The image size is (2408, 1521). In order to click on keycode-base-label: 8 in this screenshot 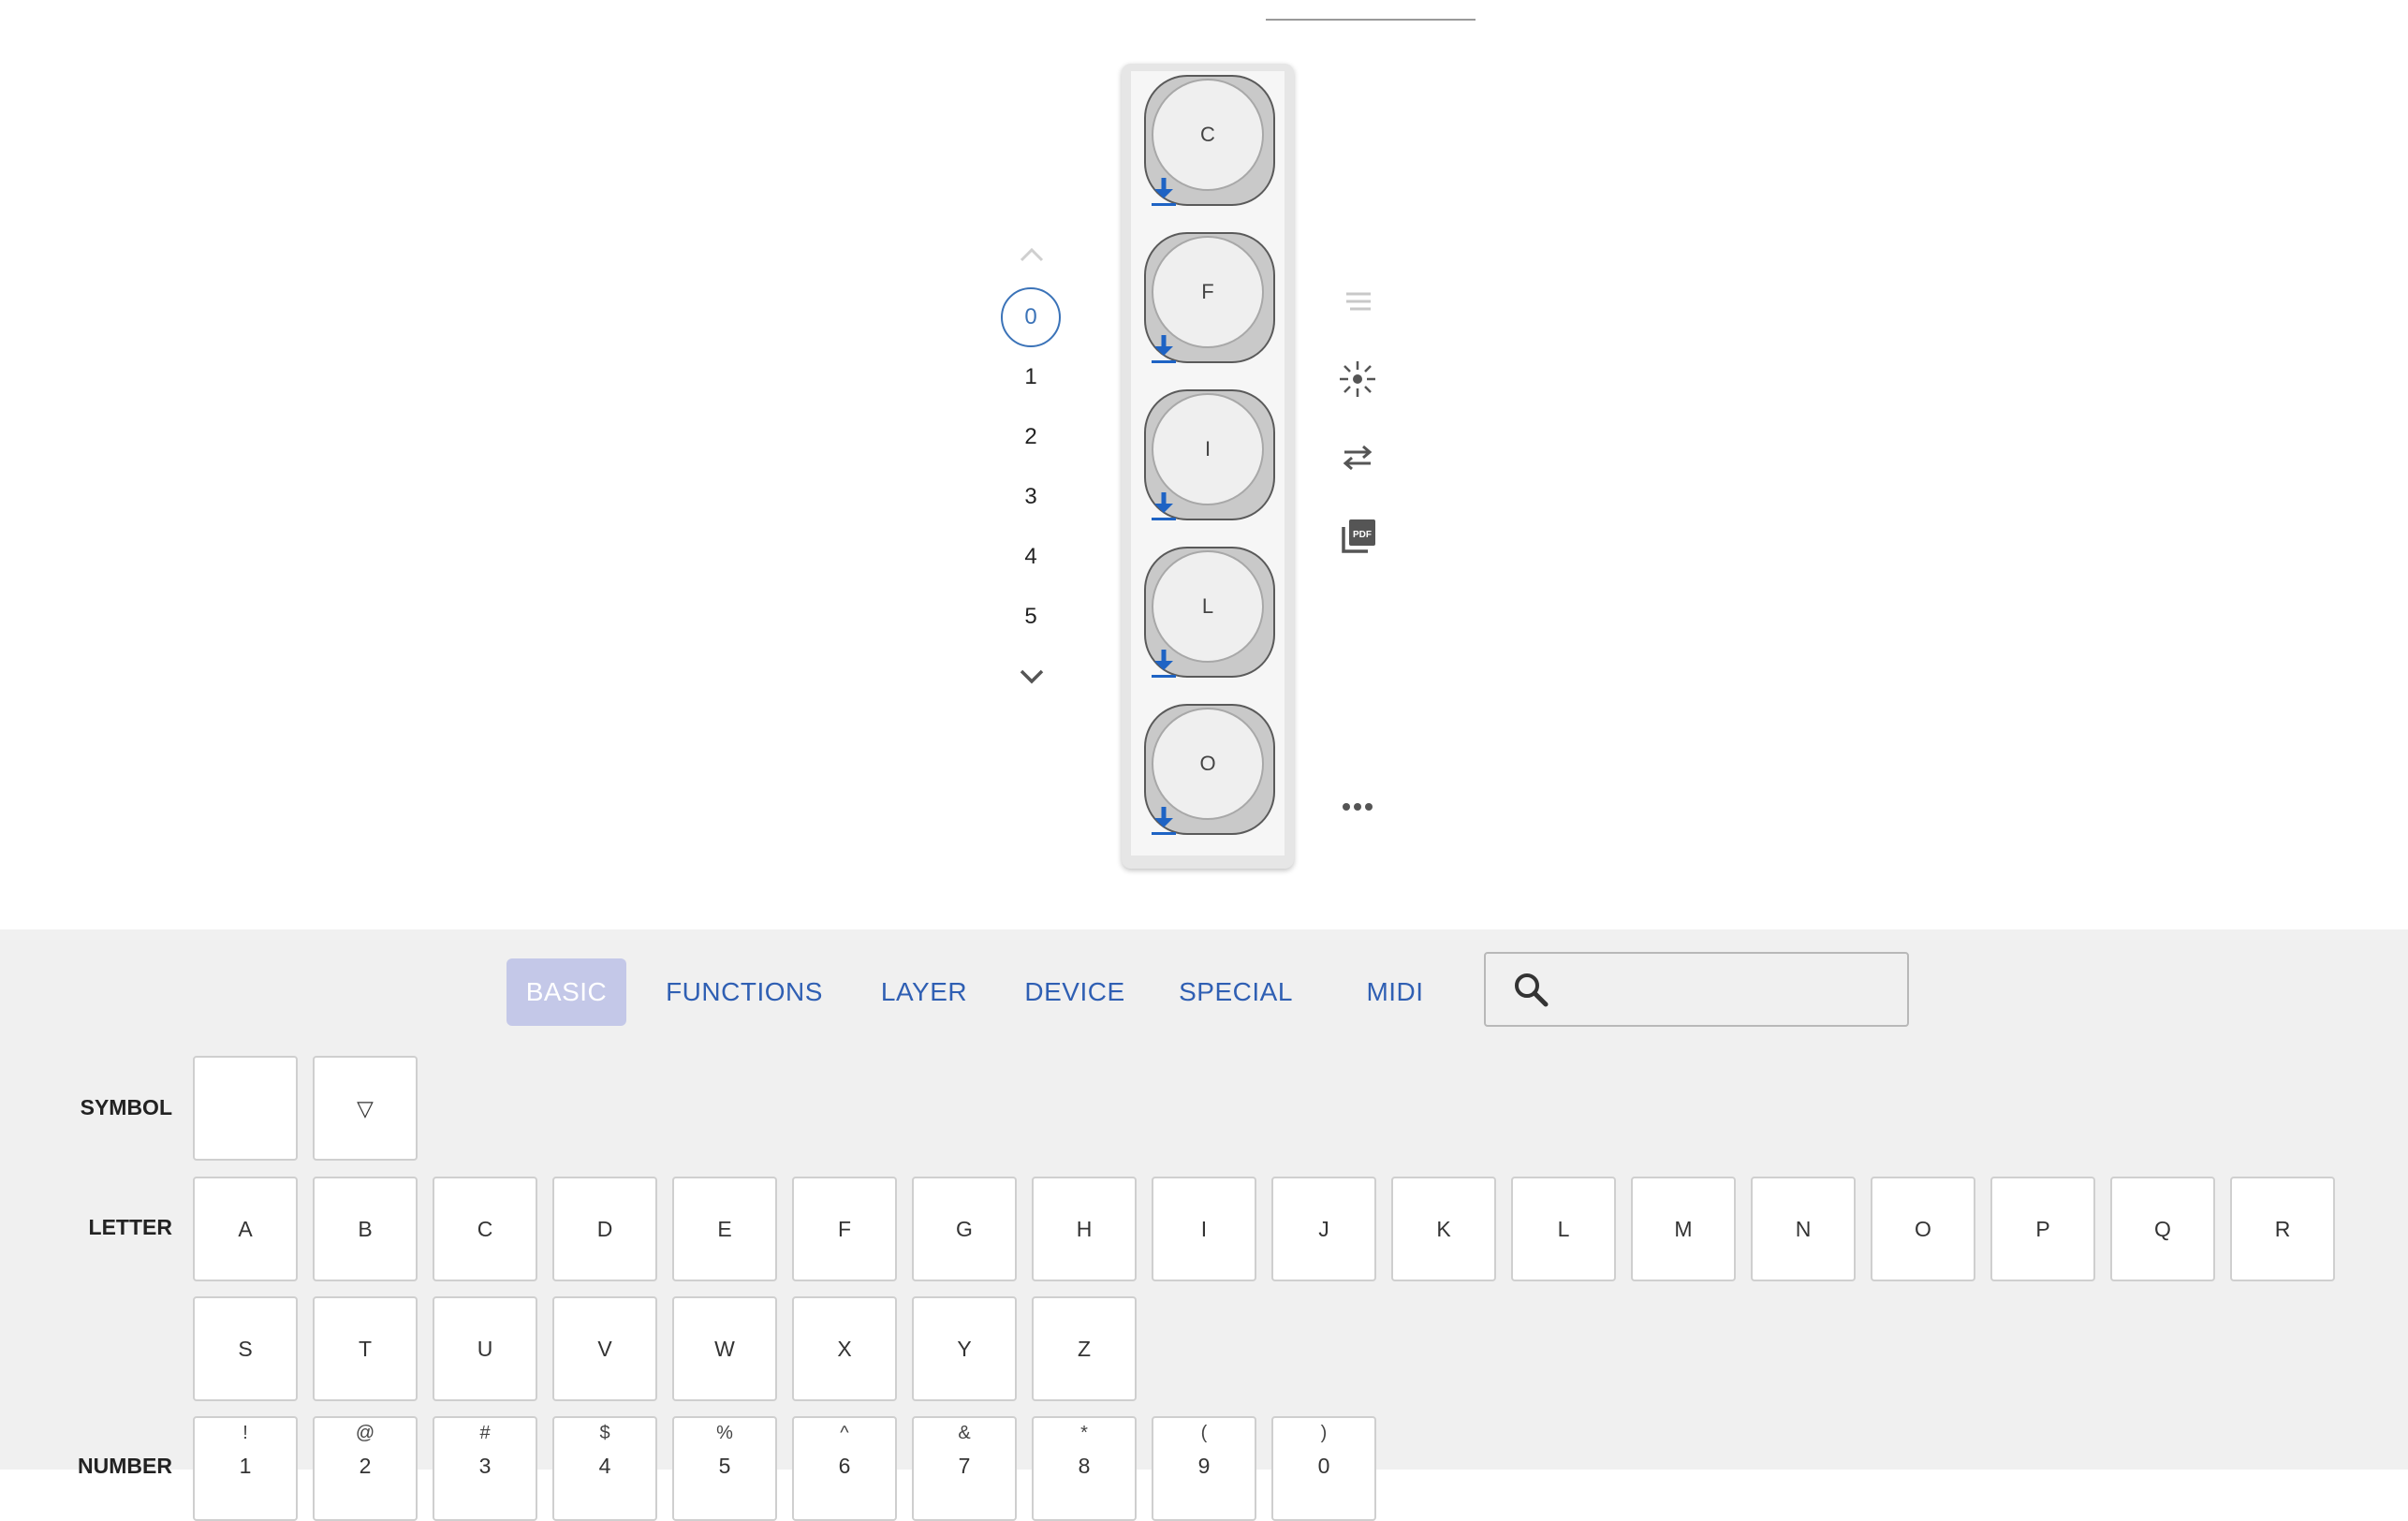, I will do `click(1084, 1466)`.